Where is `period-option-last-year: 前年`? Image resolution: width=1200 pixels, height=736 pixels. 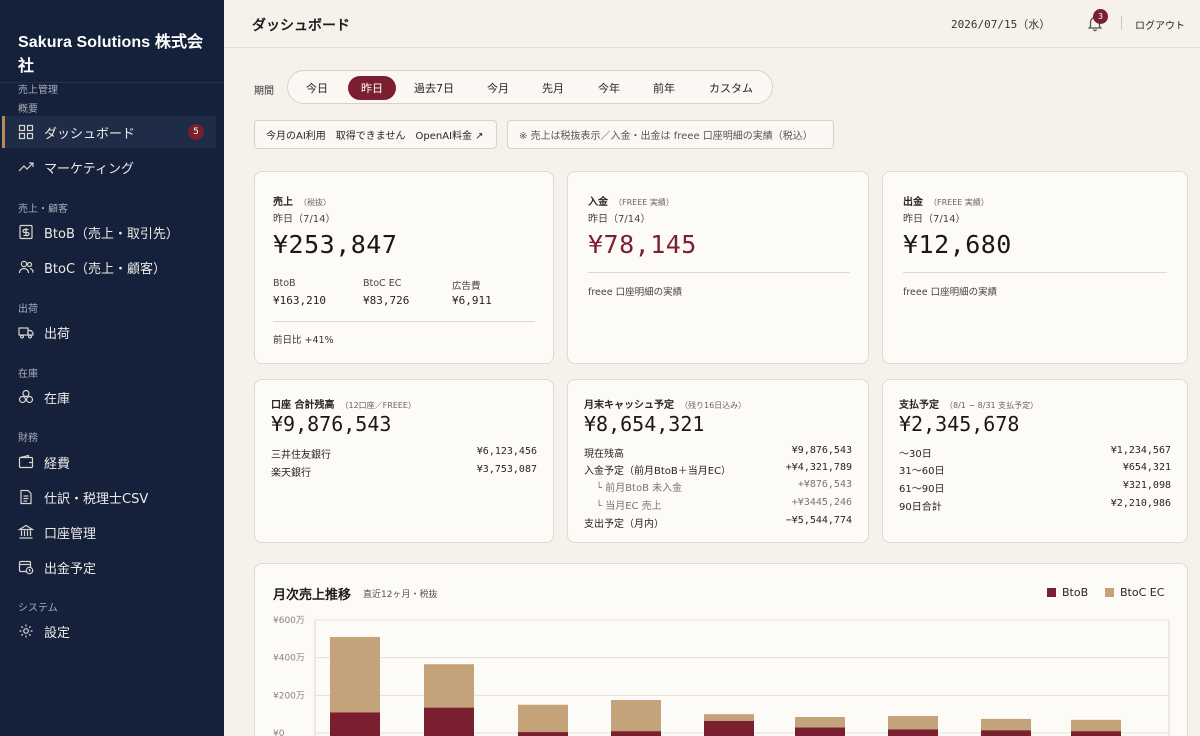
period-option-last-year: 前年 is located at coordinates (664, 88).